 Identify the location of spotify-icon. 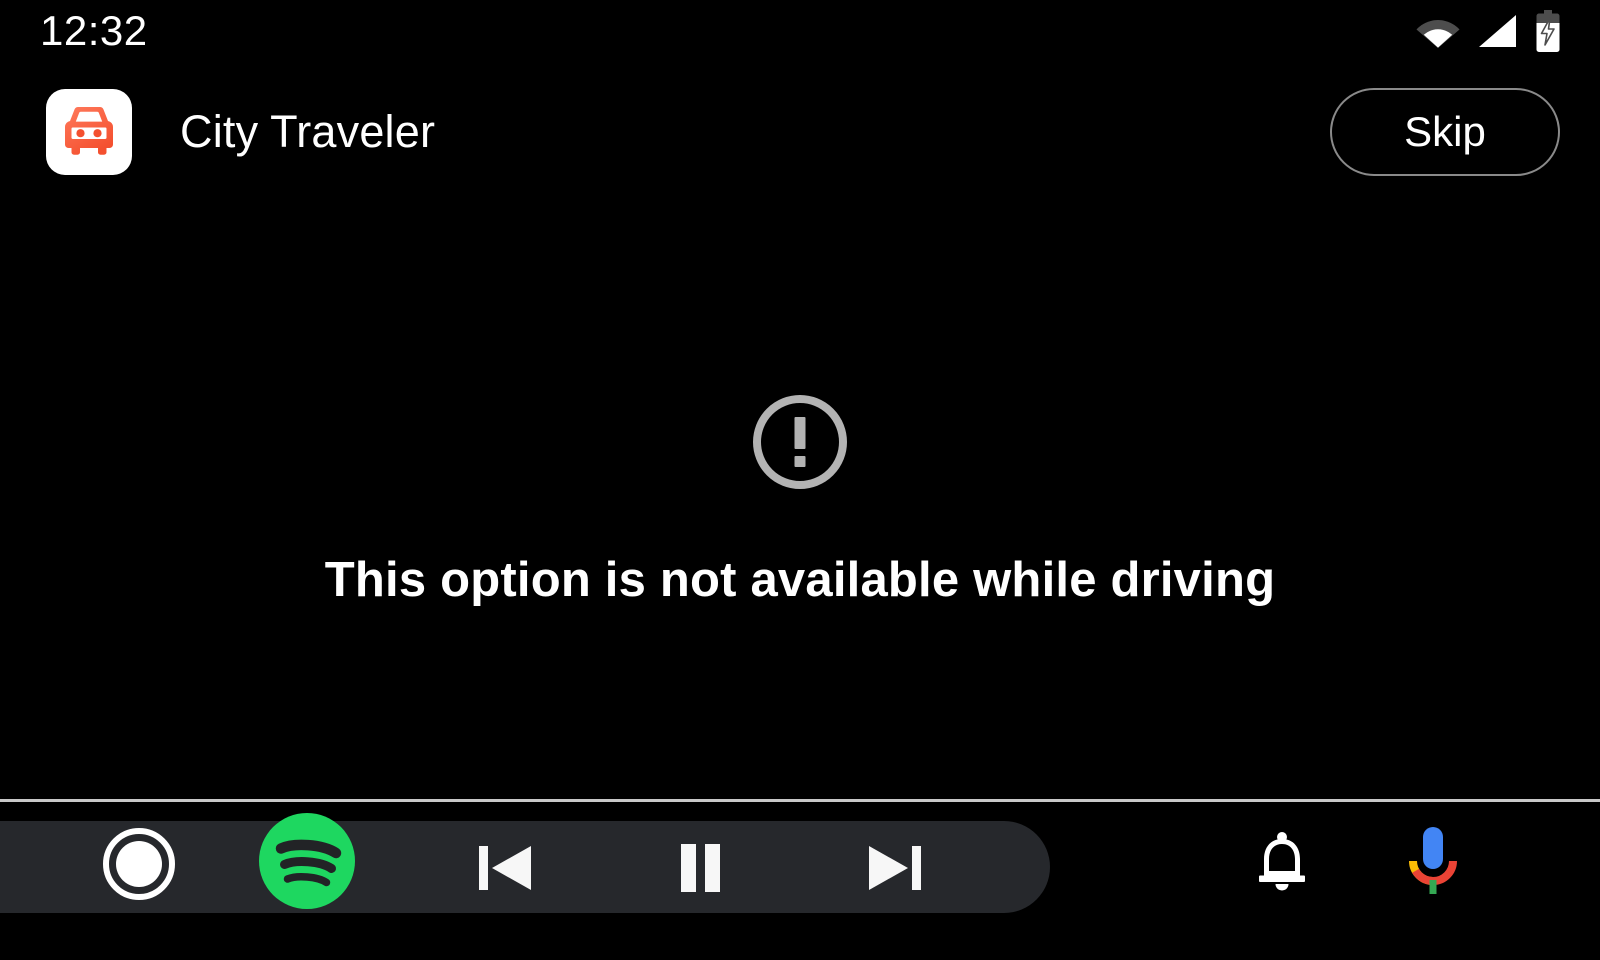
(307, 861).